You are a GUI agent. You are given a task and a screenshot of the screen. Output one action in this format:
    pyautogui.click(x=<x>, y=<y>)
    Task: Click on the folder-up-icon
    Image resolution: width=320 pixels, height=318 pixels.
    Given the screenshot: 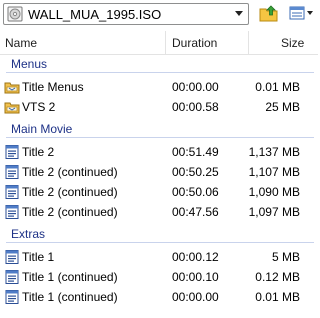 What is the action you would take?
    pyautogui.click(x=269, y=14)
    